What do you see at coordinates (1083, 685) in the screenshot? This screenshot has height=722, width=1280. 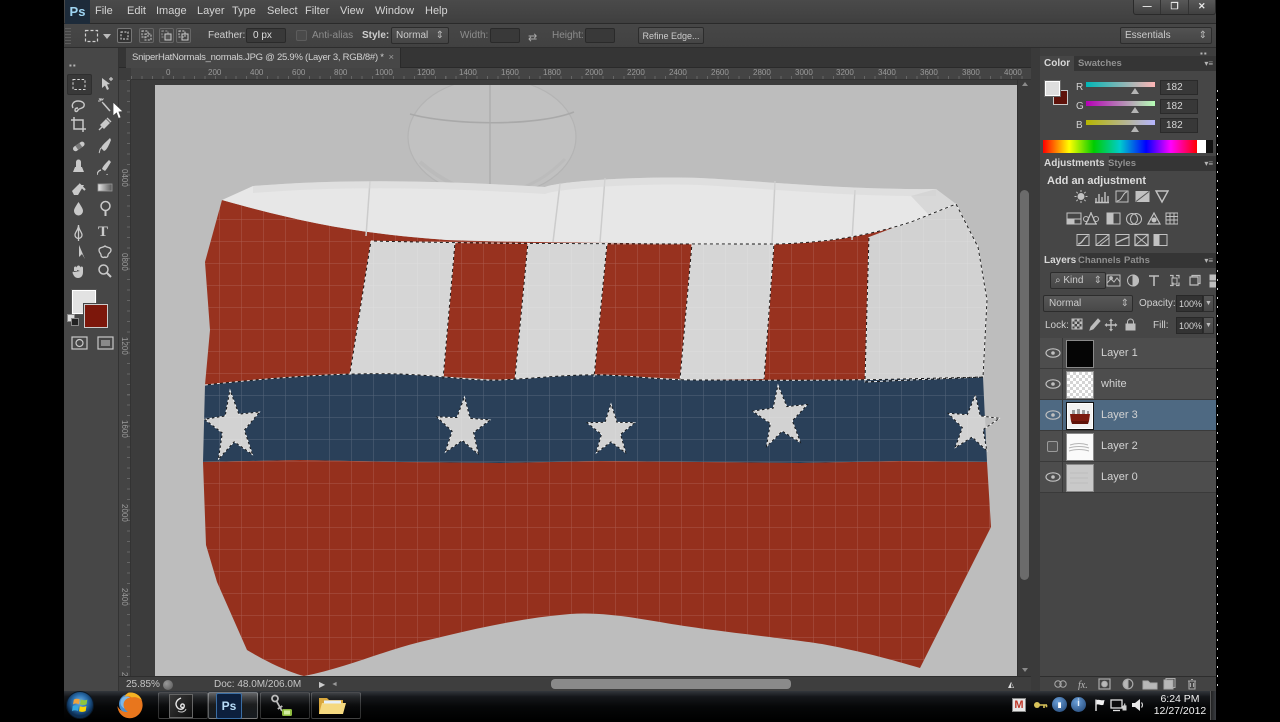 I see `svg-text: fx.` at bounding box center [1083, 685].